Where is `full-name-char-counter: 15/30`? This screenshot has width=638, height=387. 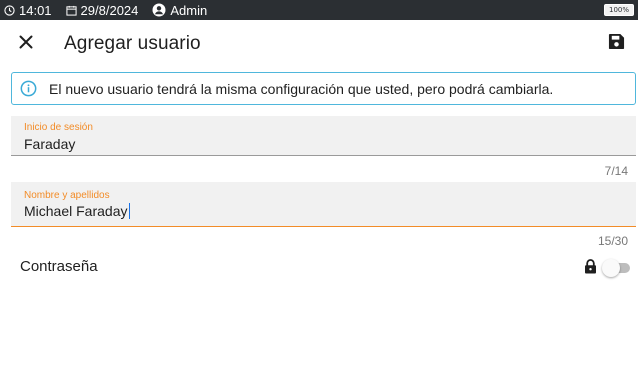
full-name-char-counter: 15/30 is located at coordinates (612, 241).